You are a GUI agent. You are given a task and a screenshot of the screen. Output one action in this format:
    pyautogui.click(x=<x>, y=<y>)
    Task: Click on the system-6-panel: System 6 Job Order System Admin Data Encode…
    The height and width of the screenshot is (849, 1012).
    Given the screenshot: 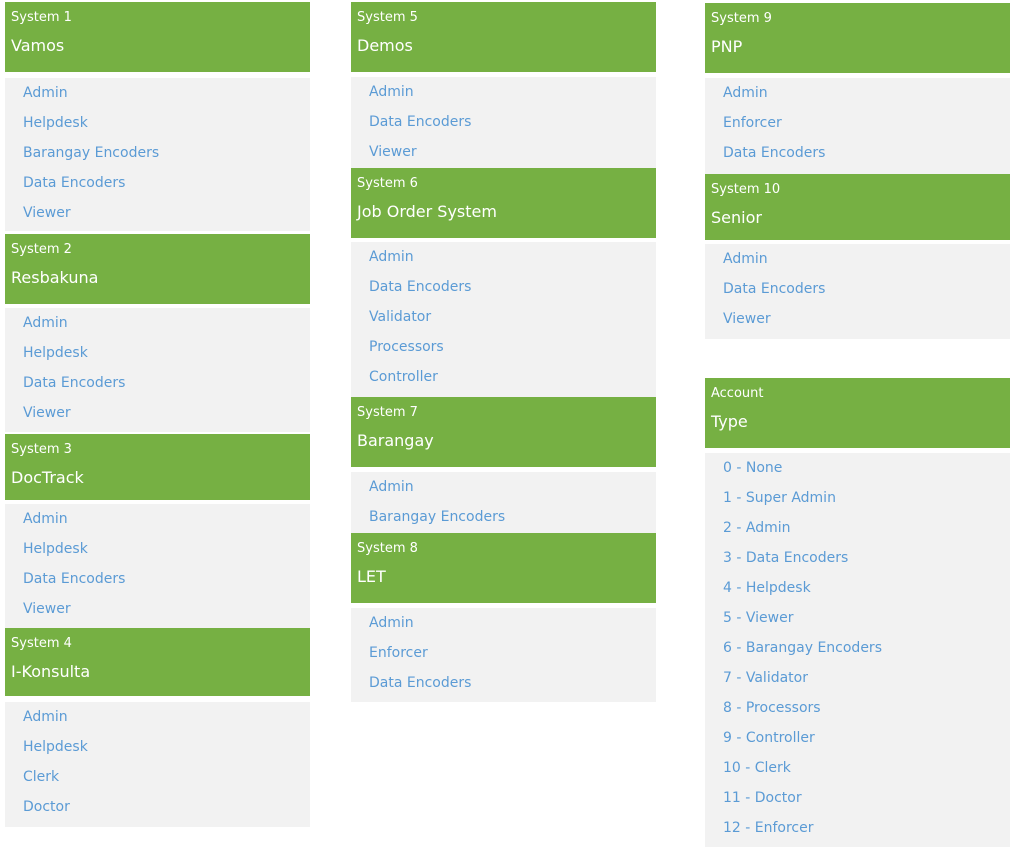 What is the action you would take?
    pyautogui.click(x=503, y=282)
    